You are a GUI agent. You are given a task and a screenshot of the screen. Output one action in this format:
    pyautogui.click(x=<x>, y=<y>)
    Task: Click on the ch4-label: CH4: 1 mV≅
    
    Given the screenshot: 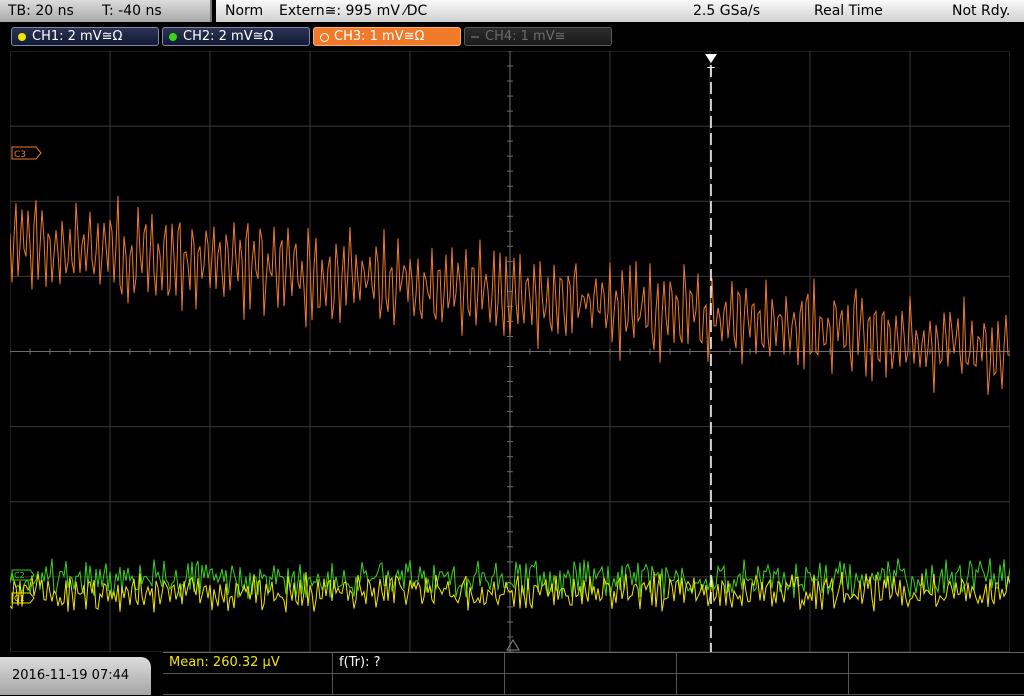 What is the action you would take?
    pyautogui.click(x=525, y=36)
    